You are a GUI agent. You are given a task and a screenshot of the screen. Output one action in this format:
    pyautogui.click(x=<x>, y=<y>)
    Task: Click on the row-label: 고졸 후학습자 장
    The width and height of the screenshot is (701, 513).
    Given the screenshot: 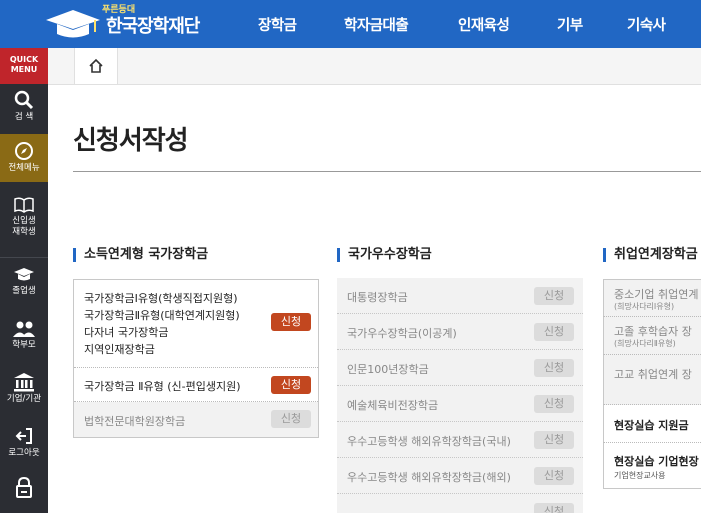 What is the action you would take?
    pyautogui.click(x=653, y=331)
    